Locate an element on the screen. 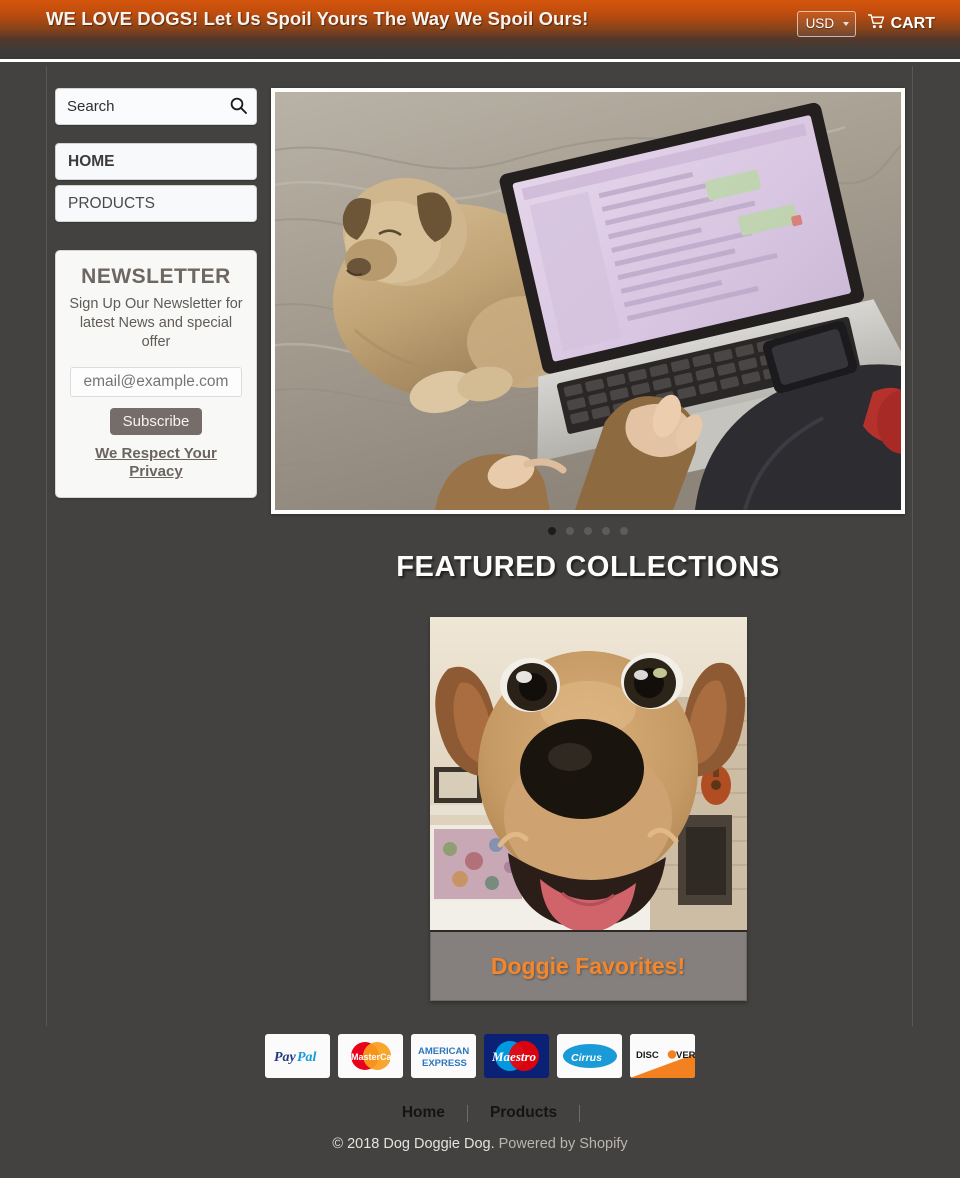 Image resolution: width=960 pixels, height=1178 pixels. amex-icon: AMERICAN EXPRESS is located at coordinates (443, 1056).